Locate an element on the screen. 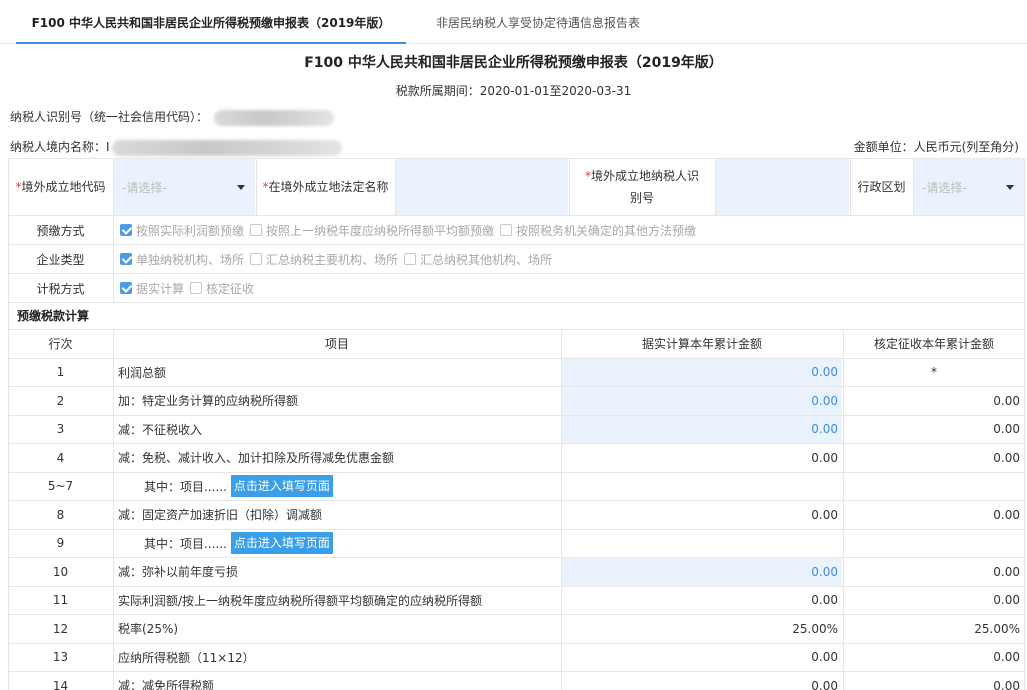 The height and width of the screenshot is (690, 1027). taxpayer-name-row: 纳税人境内名称：I is located at coordinates (176, 147).